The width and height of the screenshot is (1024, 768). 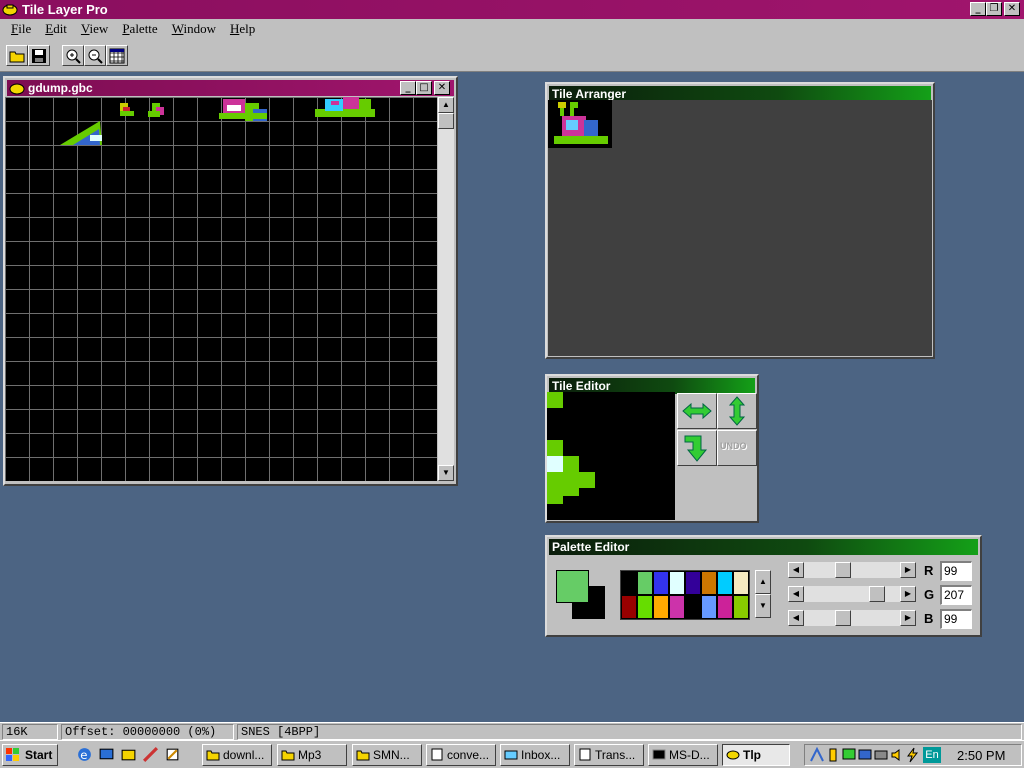 I want to click on blue-slider-thumb, so click(x=843, y=618).